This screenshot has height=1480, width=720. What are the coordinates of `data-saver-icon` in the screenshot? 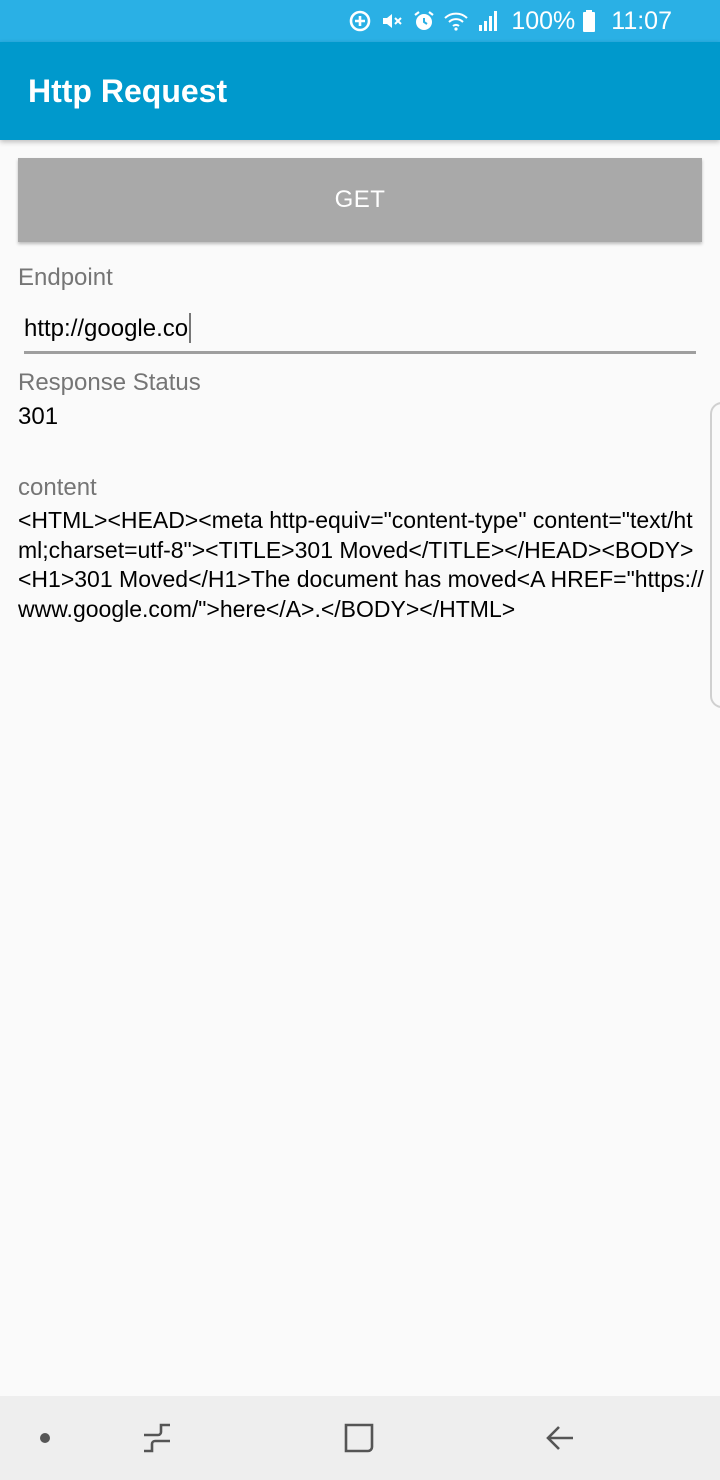 It's located at (360, 21).